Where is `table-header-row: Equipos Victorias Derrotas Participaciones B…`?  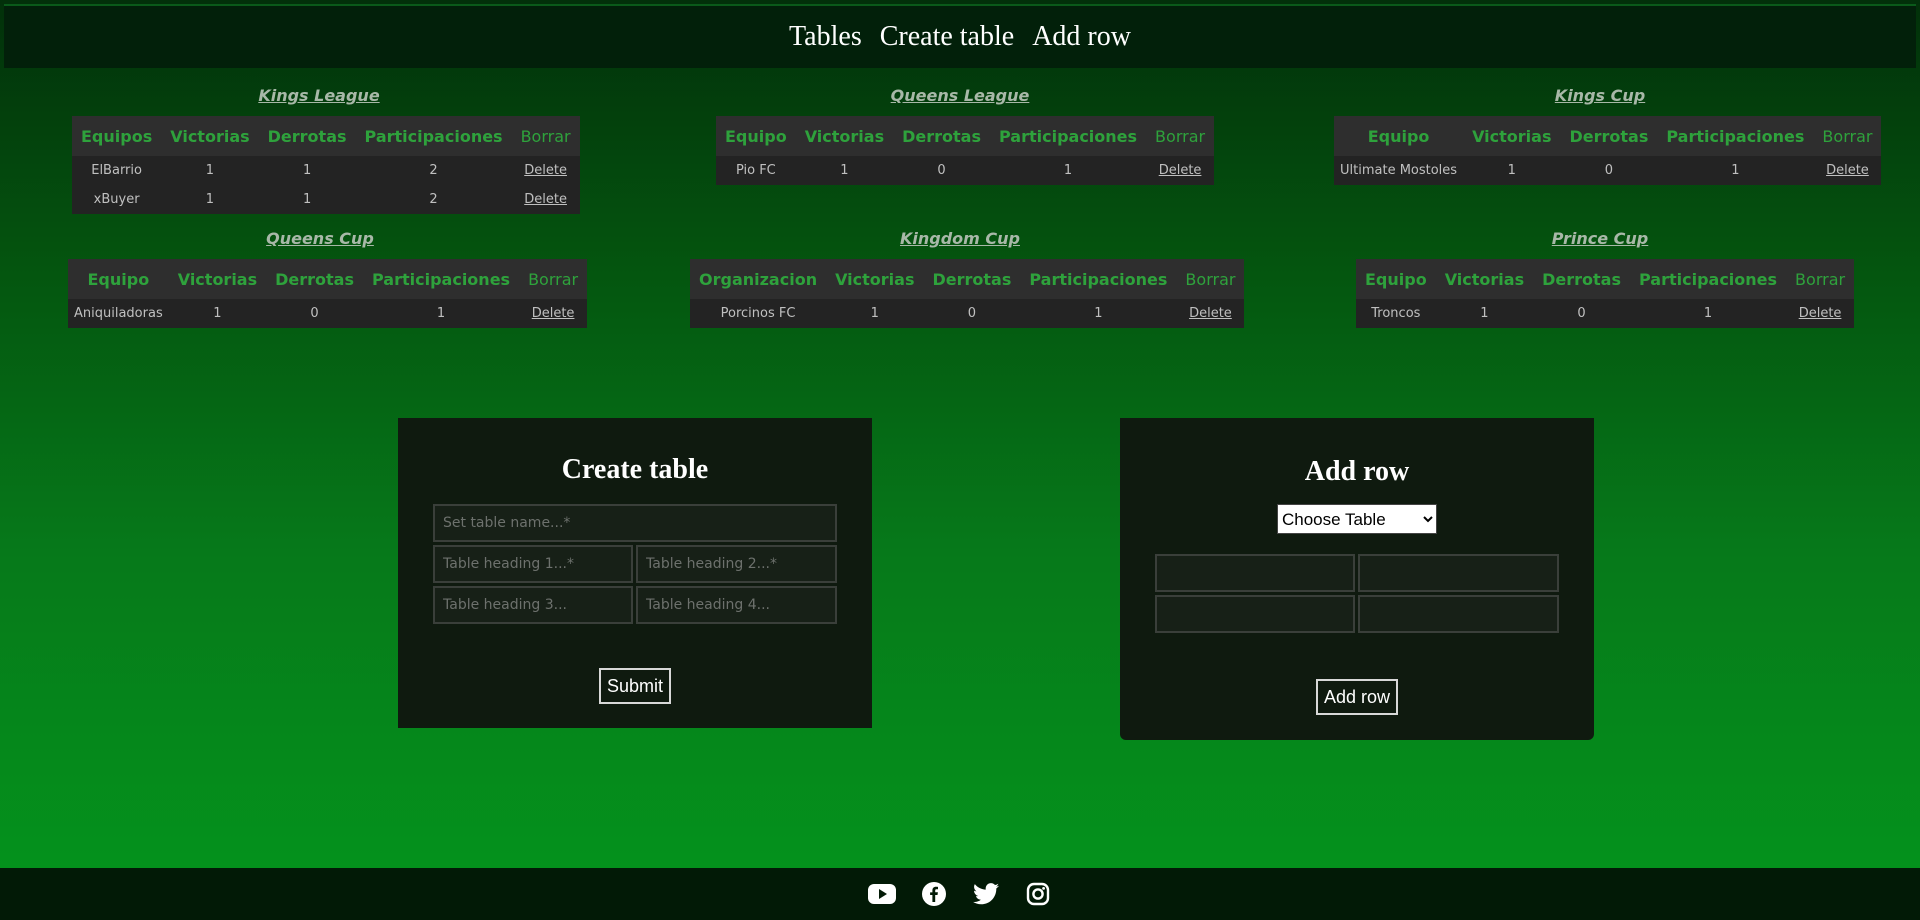
table-header-row: Equipos Victorias Derrotas Participaciones B… is located at coordinates (326, 136).